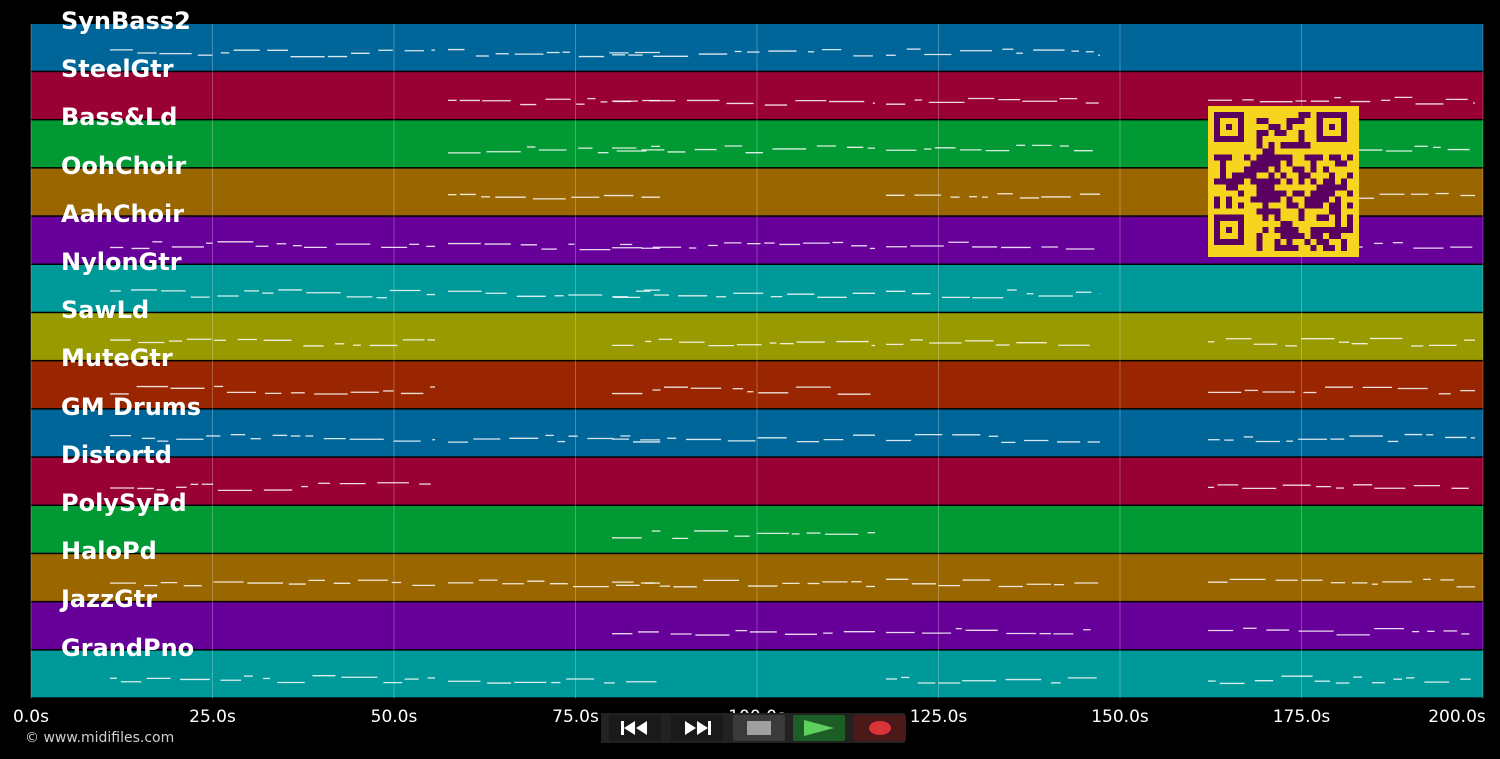 The image size is (1500, 759). I want to click on stop-icon, so click(759, 728).